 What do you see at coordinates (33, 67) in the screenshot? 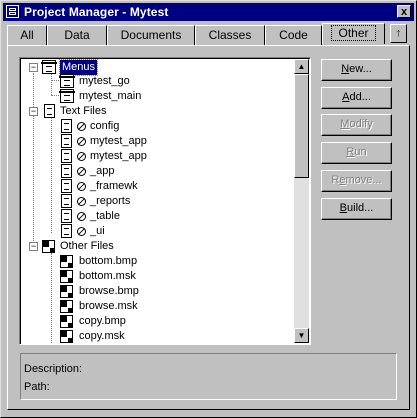
I see `collapse-menus-expander: −` at bounding box center [33, 67].